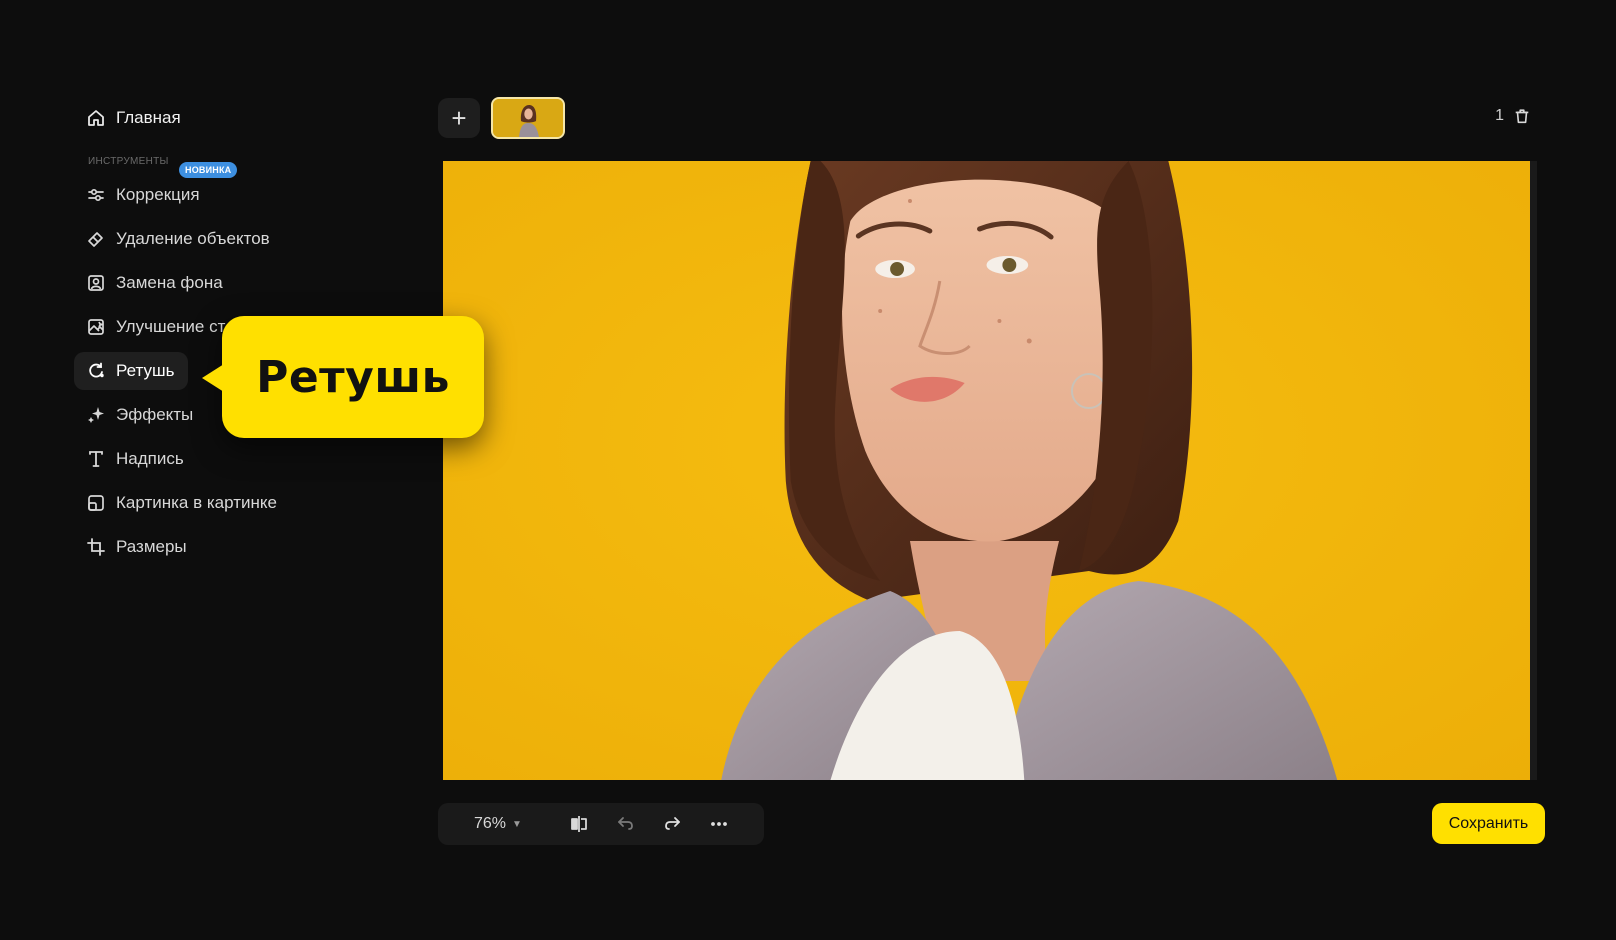 This screenshot has height=940, width=1616. I want to click on plus-icon: +, so click(459, 117).